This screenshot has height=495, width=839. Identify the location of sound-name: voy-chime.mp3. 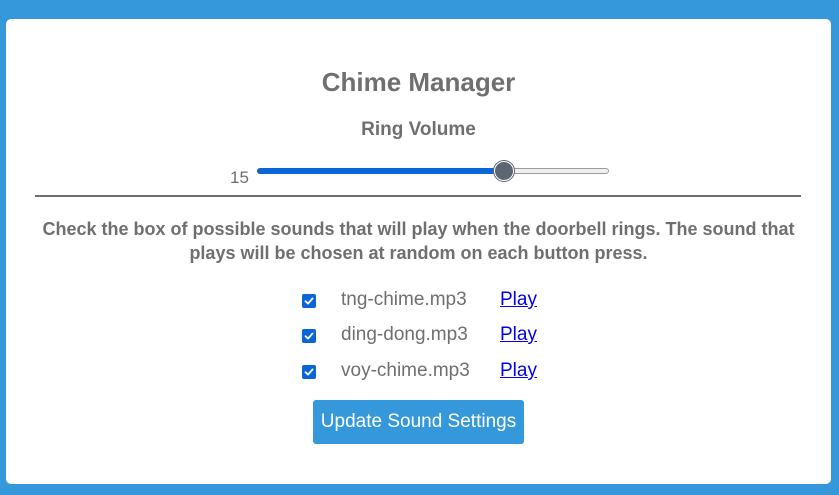
(405, 370).